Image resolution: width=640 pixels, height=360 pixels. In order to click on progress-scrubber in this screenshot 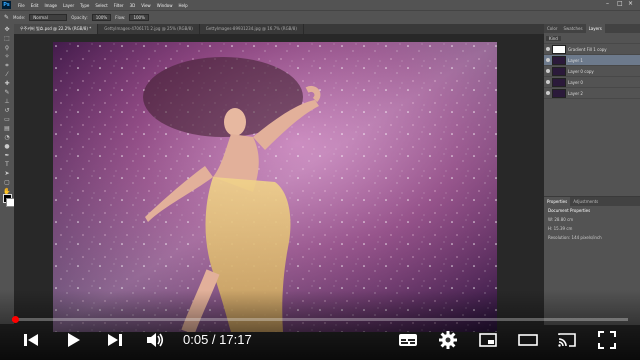, I will do `click(15, 319)`.